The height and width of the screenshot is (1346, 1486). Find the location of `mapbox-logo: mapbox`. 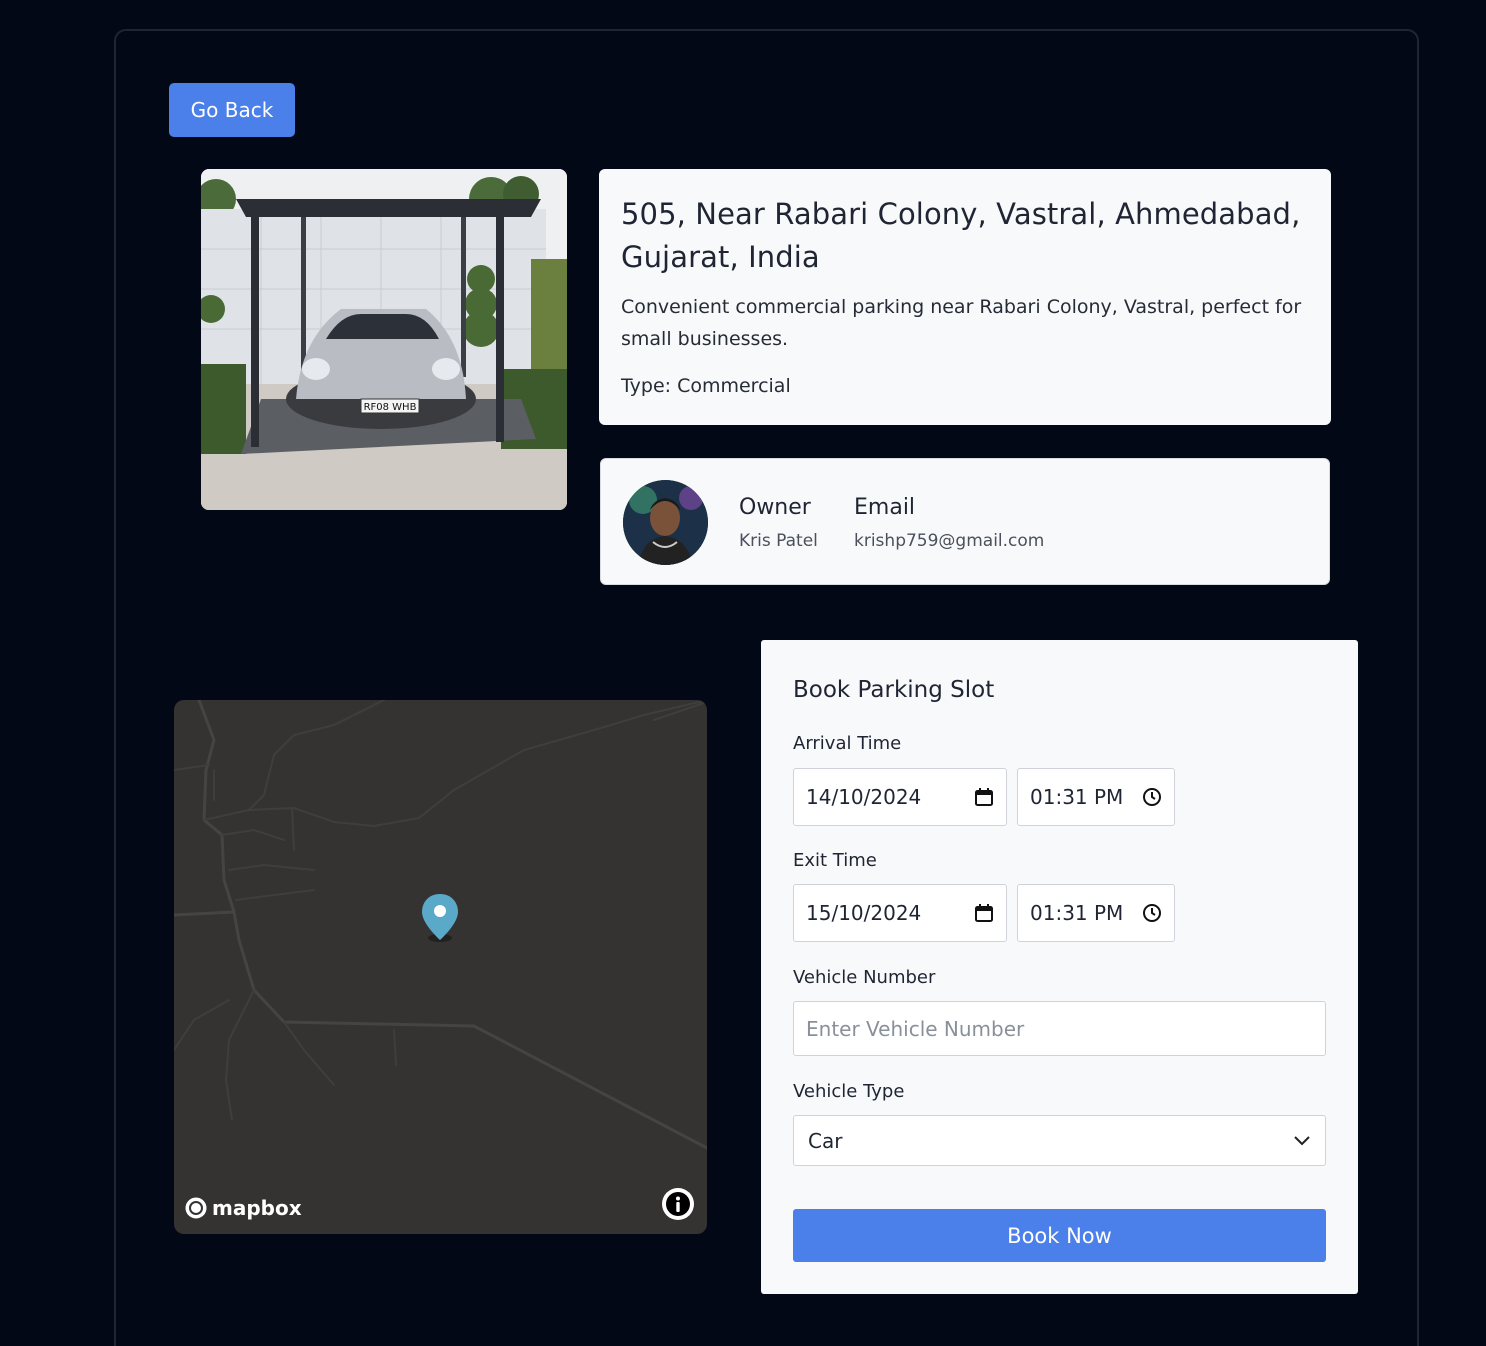

mapbox-logo: mapbox is located at coordinates (243, 1208).